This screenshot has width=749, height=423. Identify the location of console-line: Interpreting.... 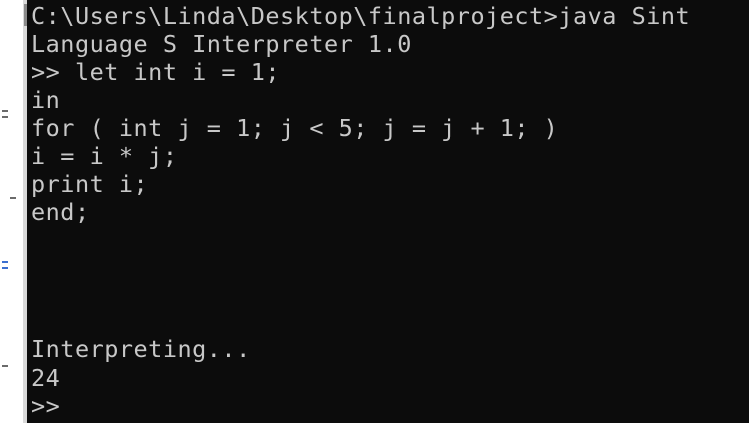
(141, 349).